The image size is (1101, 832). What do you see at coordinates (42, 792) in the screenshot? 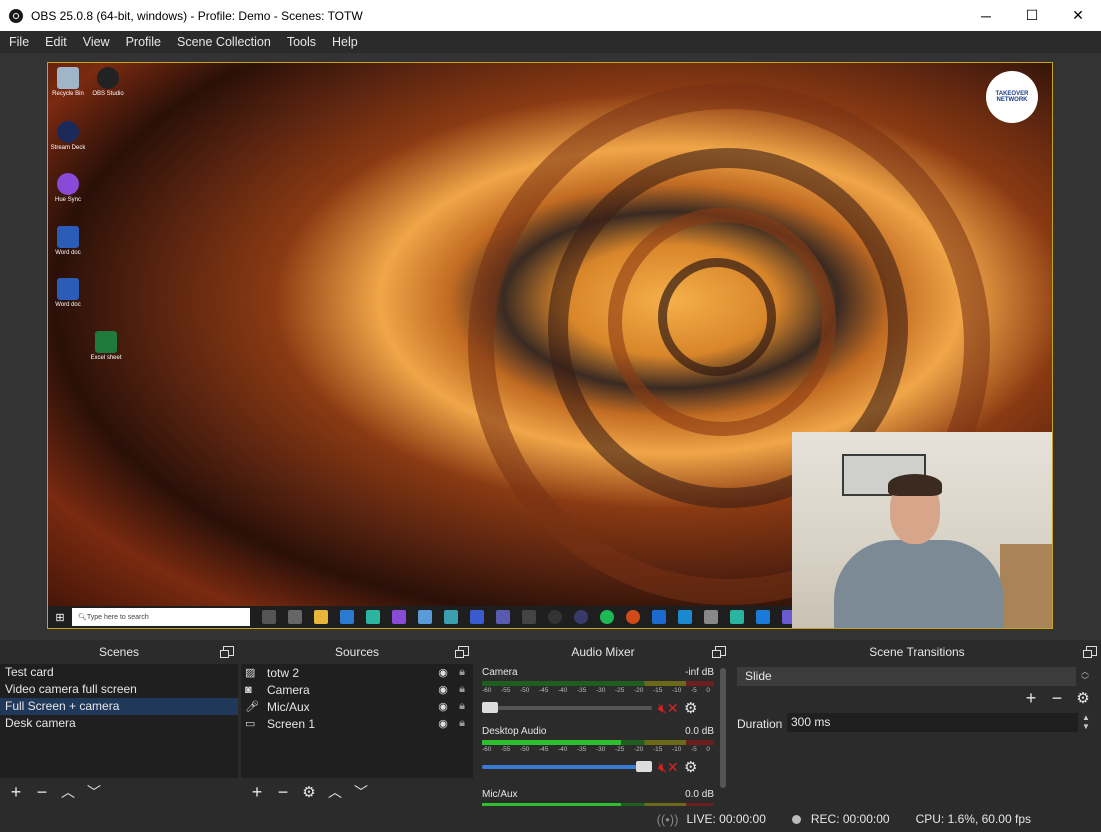
I see `remove-scene-icon: −` at bounding box center [42, 792].